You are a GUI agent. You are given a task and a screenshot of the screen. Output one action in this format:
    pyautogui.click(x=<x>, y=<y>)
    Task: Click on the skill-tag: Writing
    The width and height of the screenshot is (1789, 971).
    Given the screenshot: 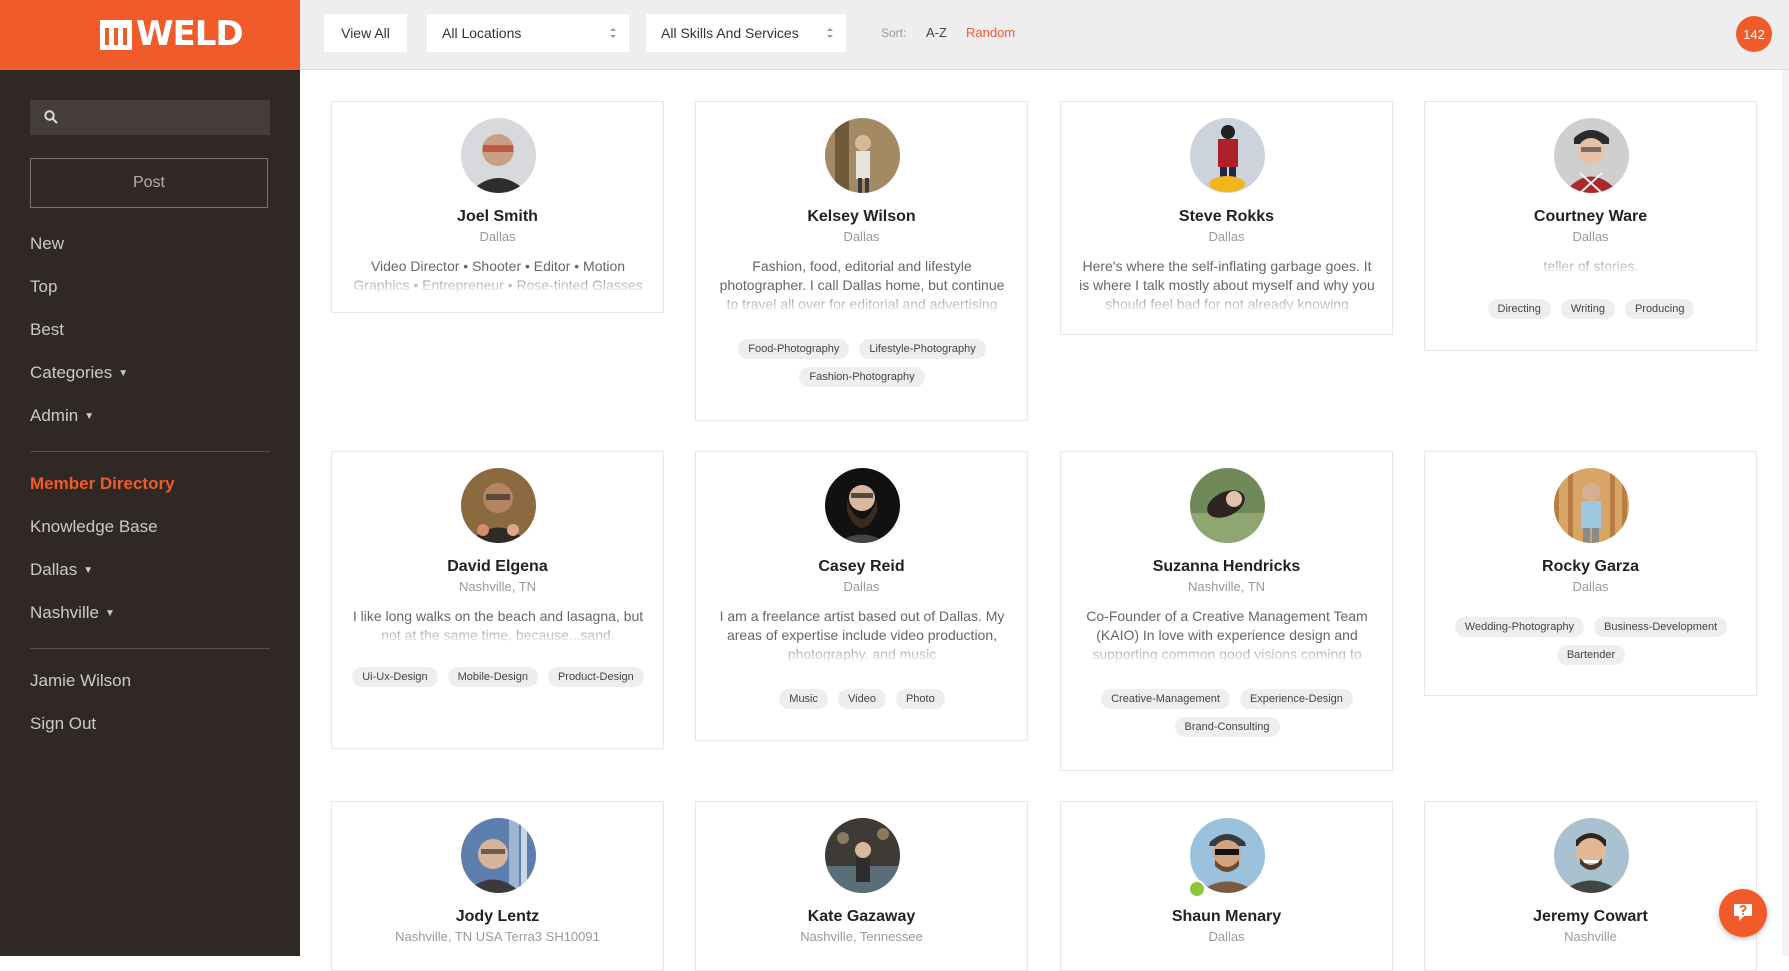 What is the action you would take?
    pyautogui.click(x=1587, y=309)
    